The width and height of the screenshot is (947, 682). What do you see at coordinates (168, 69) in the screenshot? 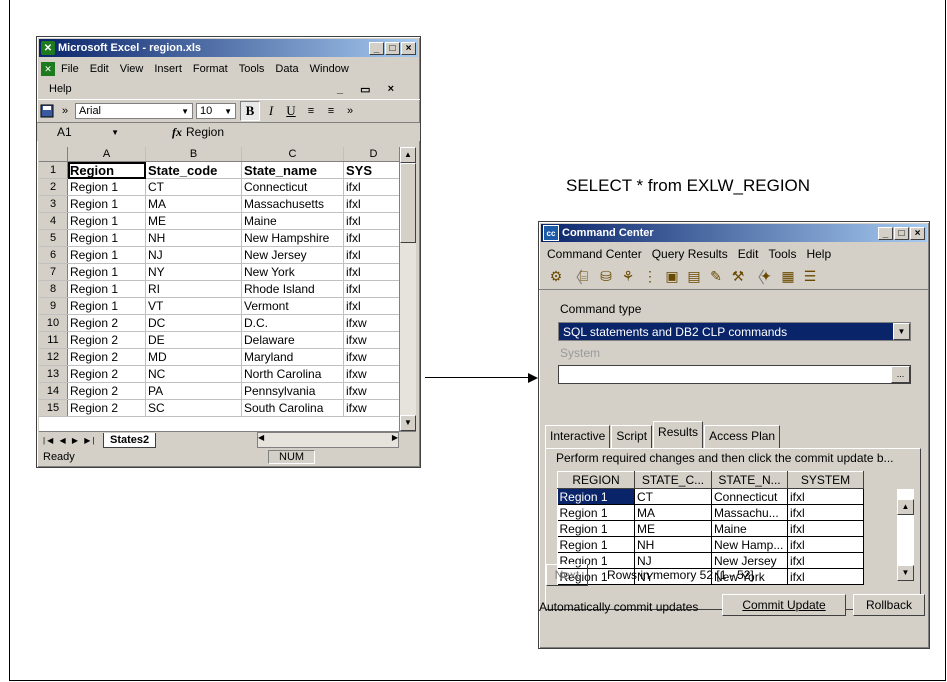
I see `menu-insert: Insert` at bounding box center [168, 69].